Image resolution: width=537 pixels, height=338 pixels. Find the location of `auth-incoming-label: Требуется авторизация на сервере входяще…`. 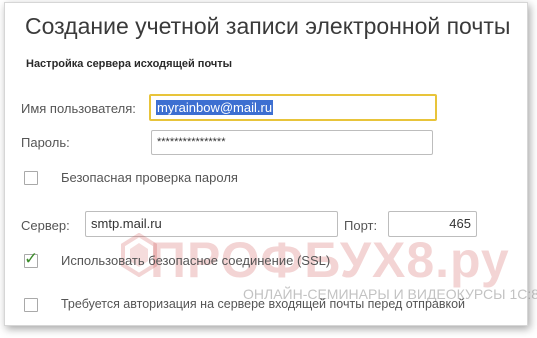

auth-incoming-label: Требуется авторизация на сервере входяще… is located at coordinates (263, 304).